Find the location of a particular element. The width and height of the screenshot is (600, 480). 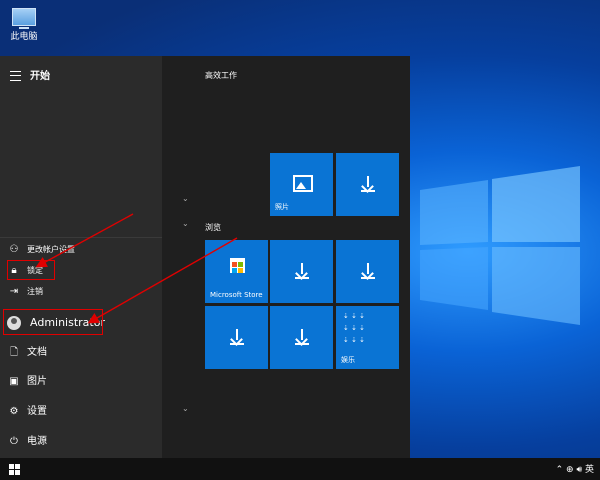

arrow-to-lock is located at coordinates (84, 240).